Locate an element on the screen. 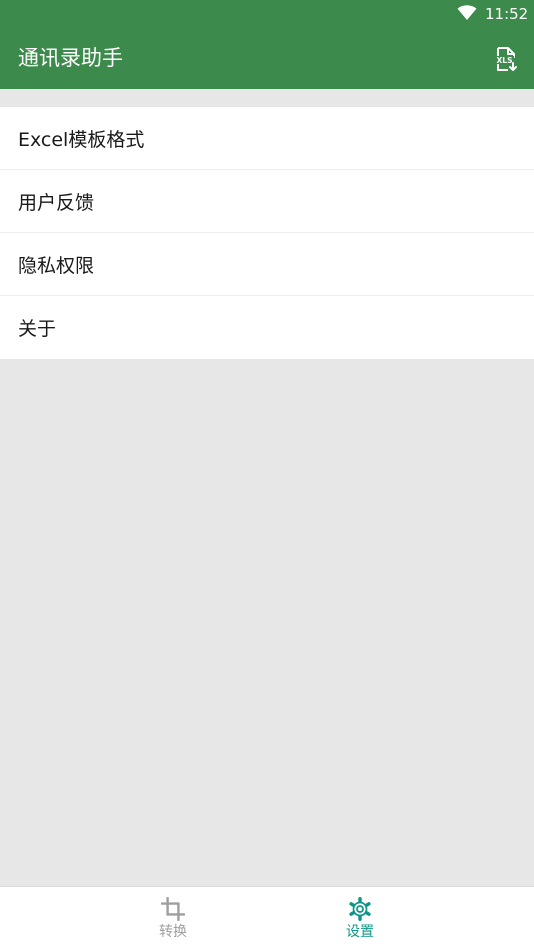  settings-item-about: 关于 is located at coordinates (267, 327).